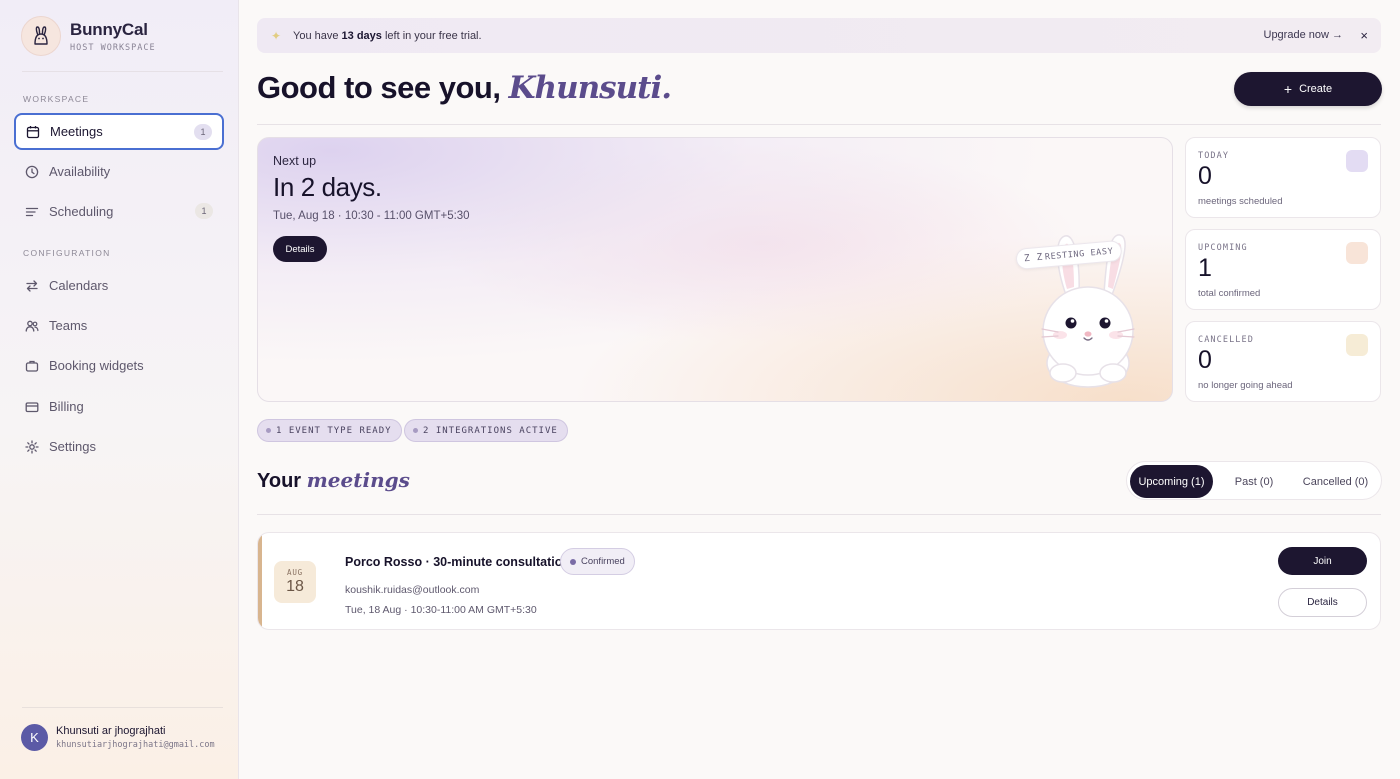 This screenshot has height=779, width=1400. I want to click on meeting-details-button: Details, so click(1322, 602).